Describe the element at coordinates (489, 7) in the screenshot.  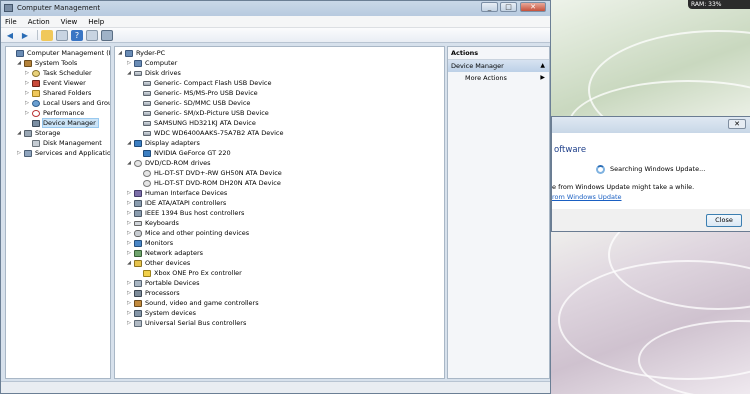
I see `minimize-button: _` at that location.